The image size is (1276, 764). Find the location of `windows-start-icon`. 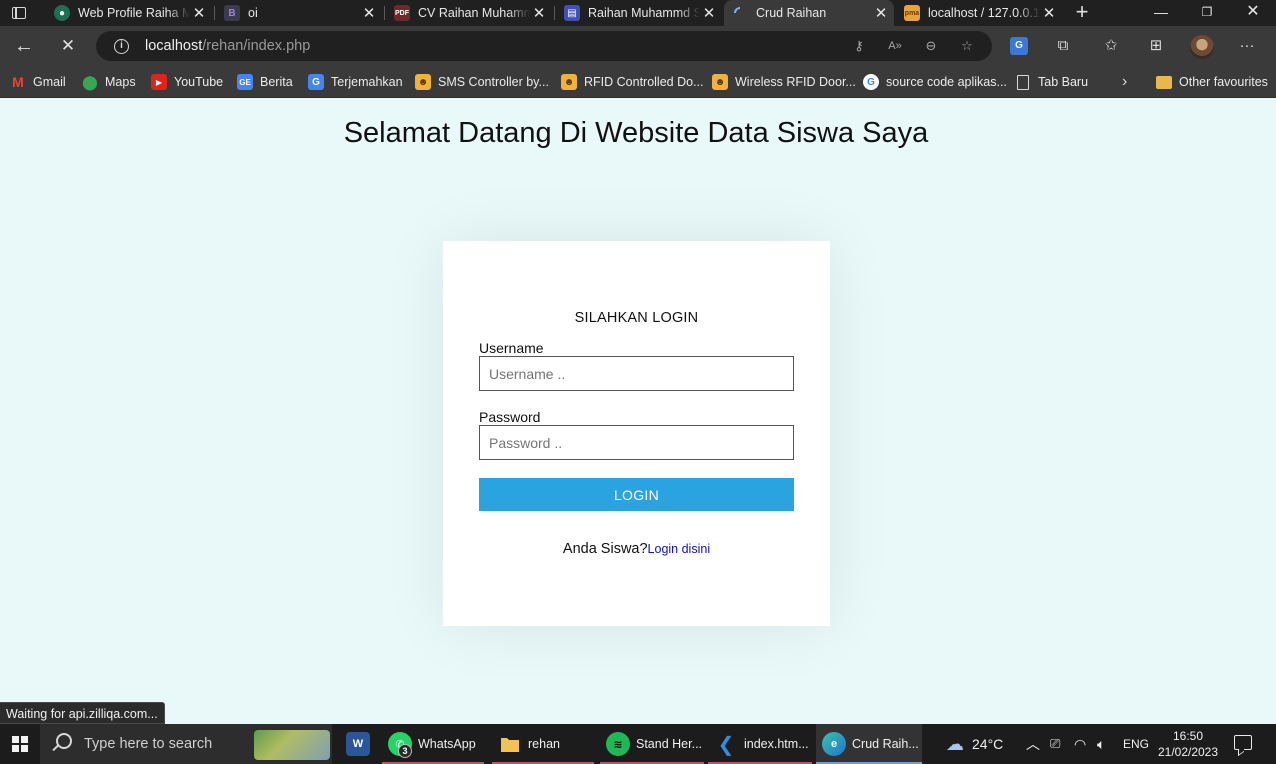

windows-start-icon is located at coordinates (20, 744).